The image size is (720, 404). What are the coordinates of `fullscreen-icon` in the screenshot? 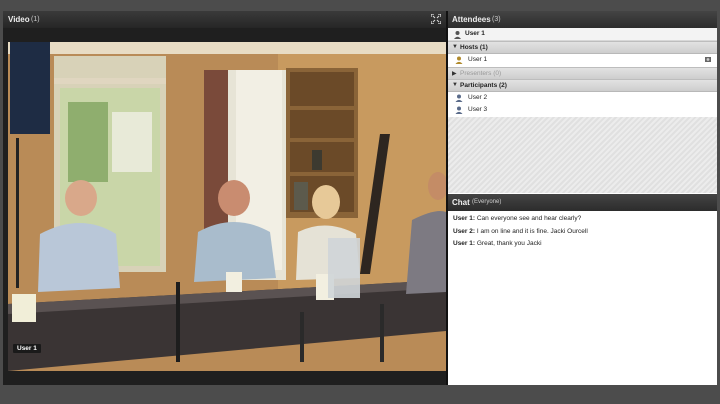 It's located at (436, 19).